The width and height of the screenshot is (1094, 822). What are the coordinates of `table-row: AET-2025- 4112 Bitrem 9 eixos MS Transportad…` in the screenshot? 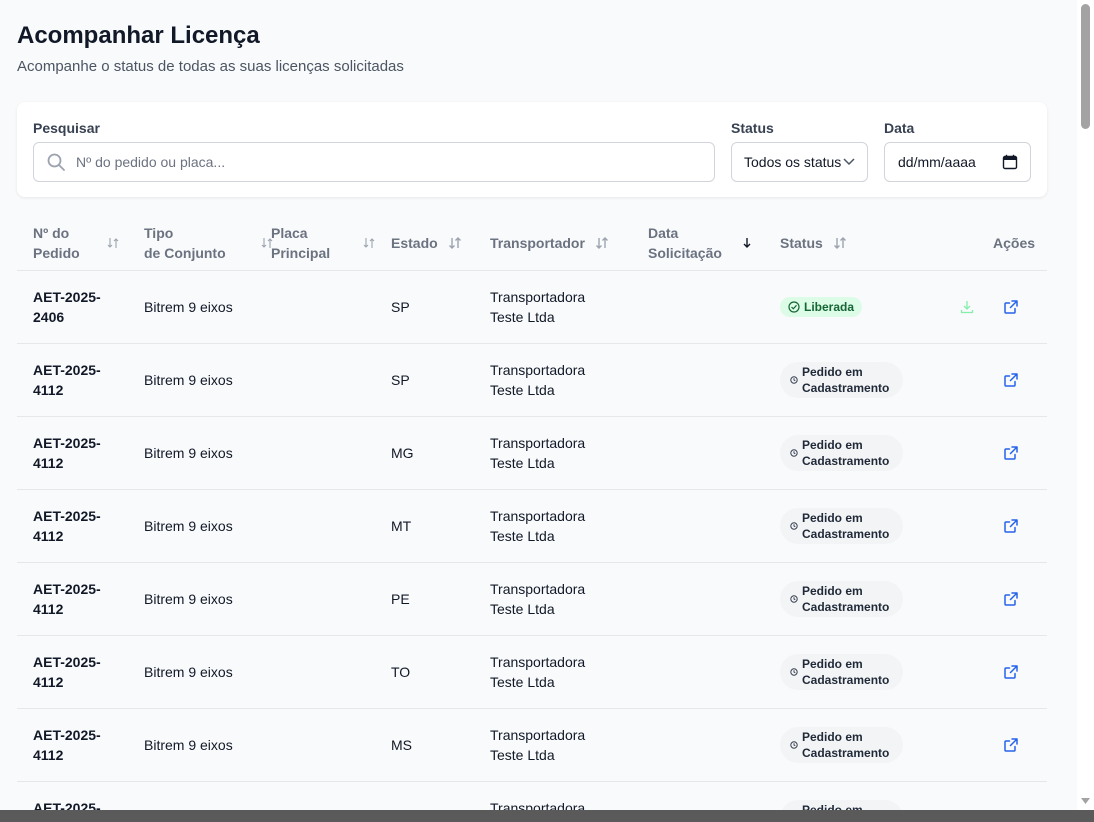 It's located at (532, 745).